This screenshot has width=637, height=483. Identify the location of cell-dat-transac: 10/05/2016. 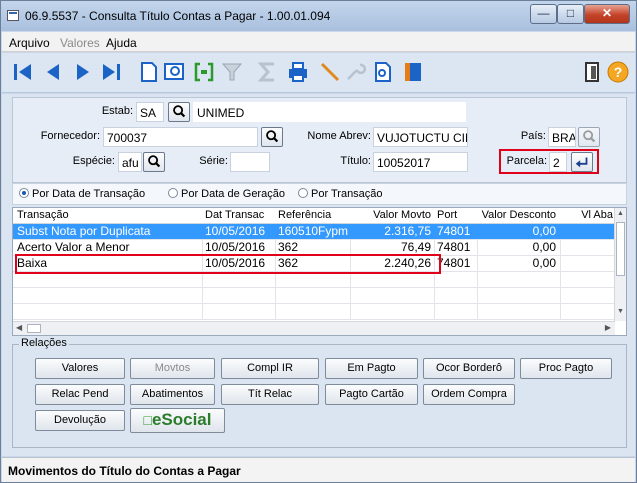
(235, 231).